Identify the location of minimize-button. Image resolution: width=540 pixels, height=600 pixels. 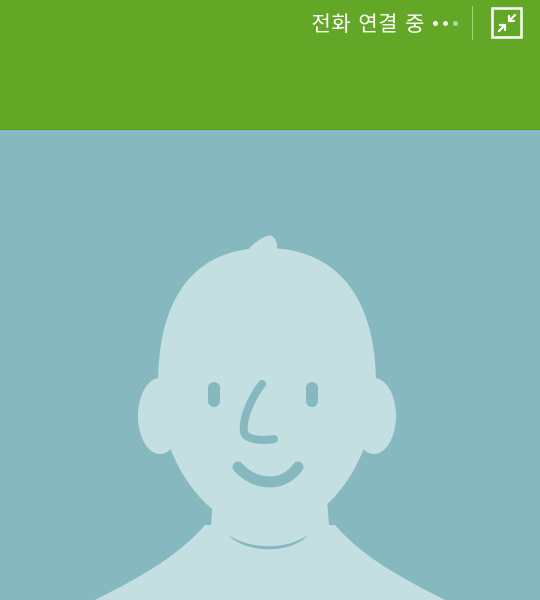
(507, 23).